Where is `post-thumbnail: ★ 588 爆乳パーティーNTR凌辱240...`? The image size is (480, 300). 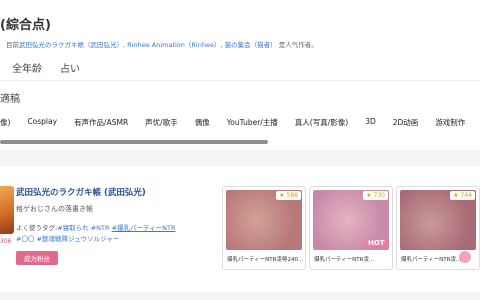
post-thumbnail: ★ 588 爆乳パーティーNTR凌辱240... is located at coordinates (264, 228).